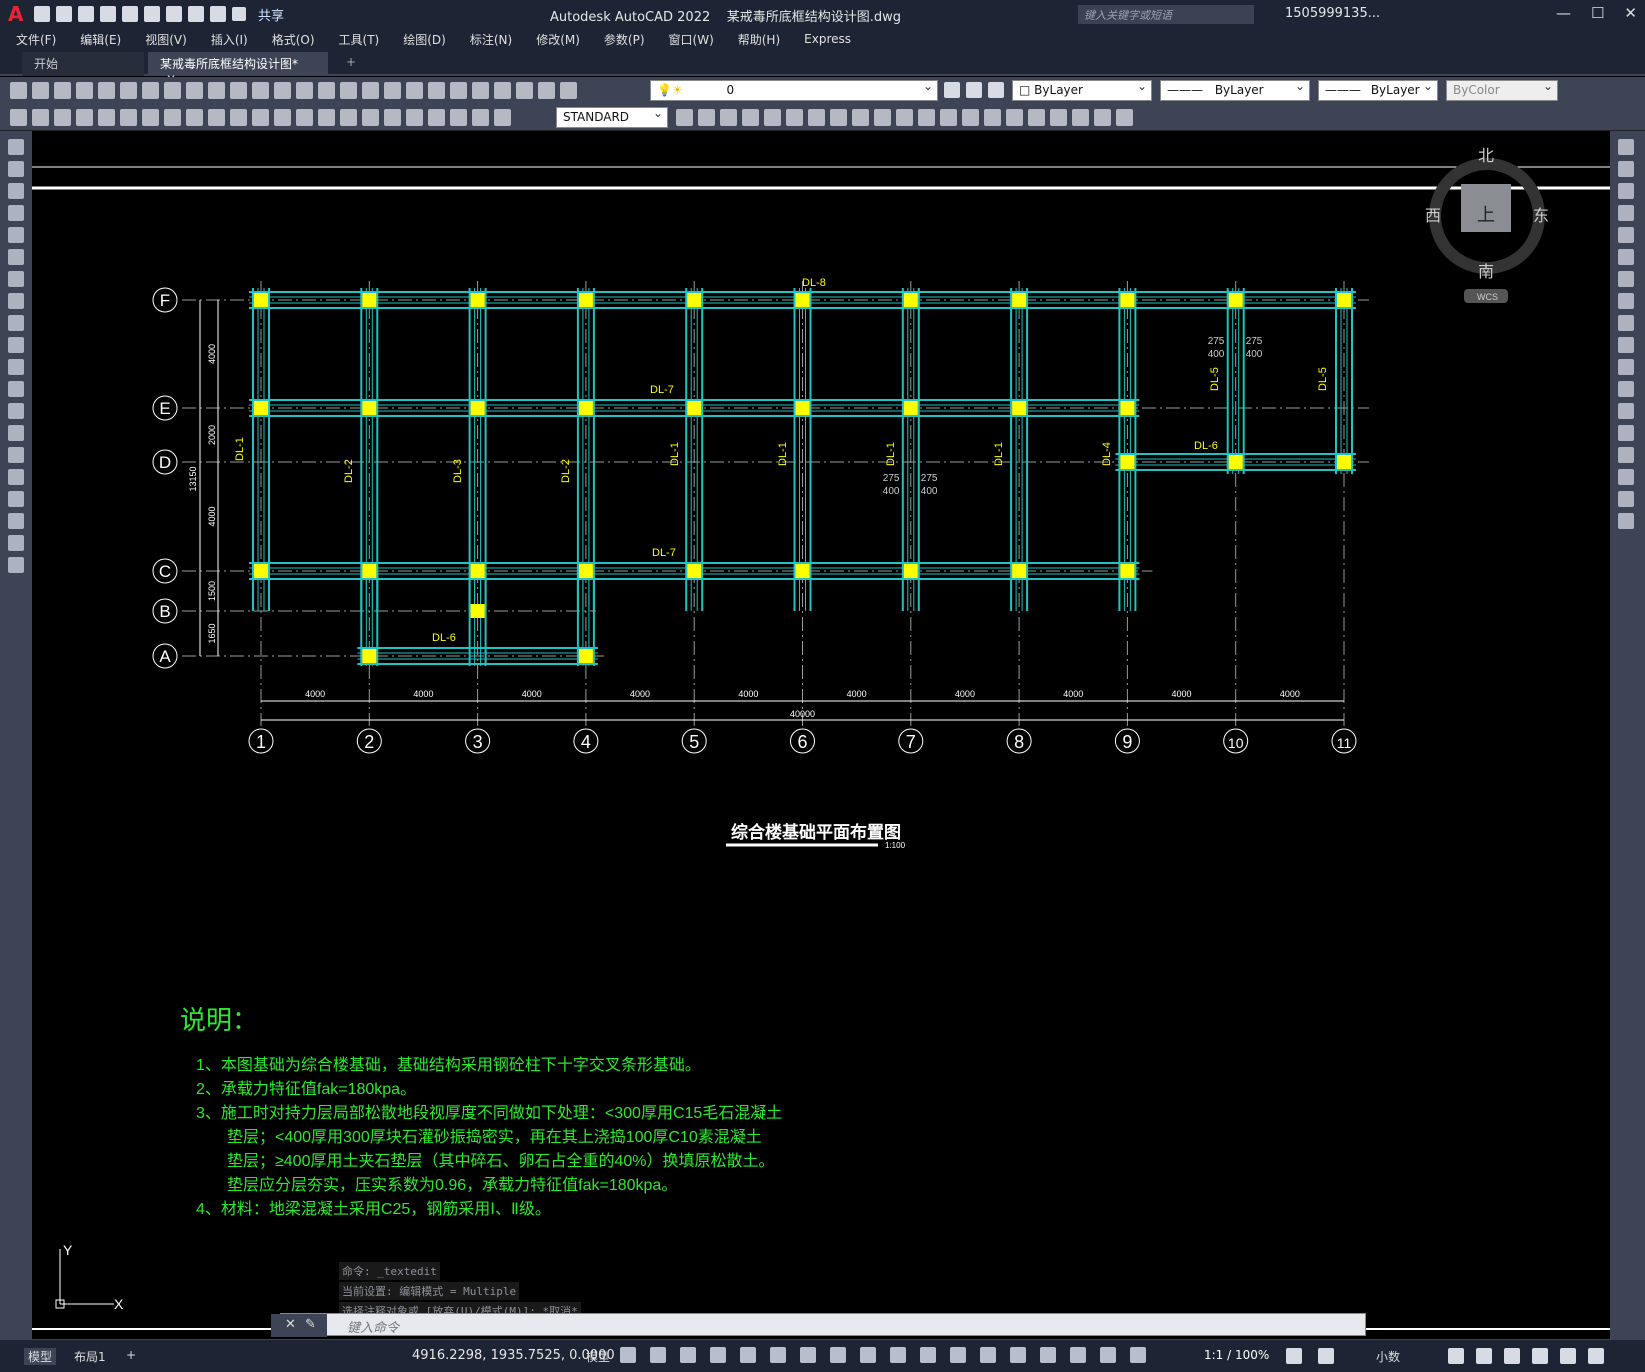  I want to click on blend-icon, so click(1124, 117).